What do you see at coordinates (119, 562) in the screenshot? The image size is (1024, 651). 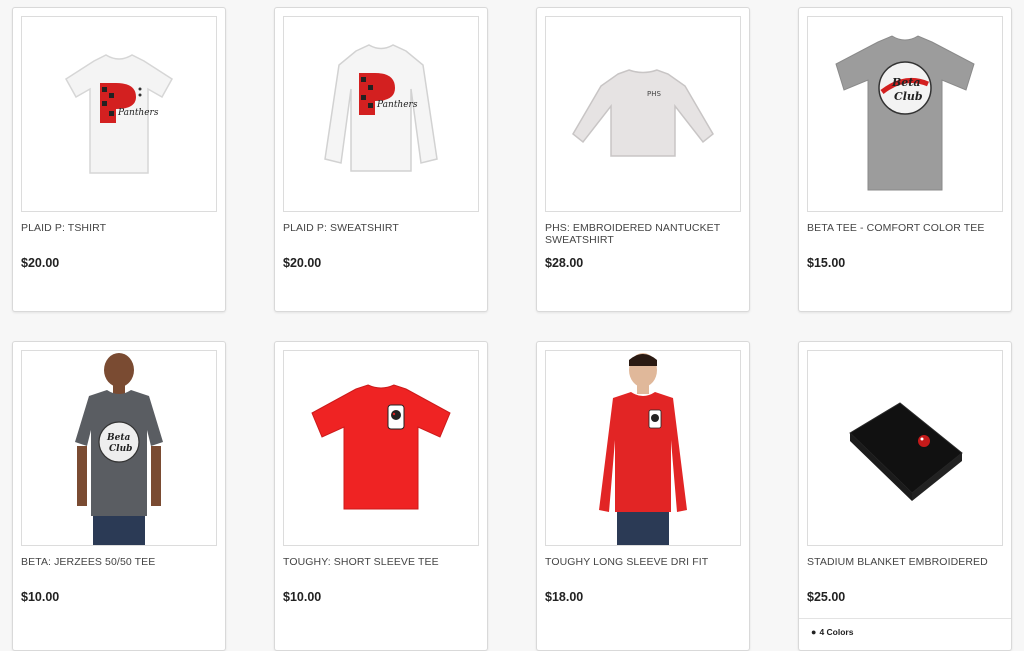 I see `product-title: BETA: JERZEES 50/50 TEE` at bounding box center [119, 562].